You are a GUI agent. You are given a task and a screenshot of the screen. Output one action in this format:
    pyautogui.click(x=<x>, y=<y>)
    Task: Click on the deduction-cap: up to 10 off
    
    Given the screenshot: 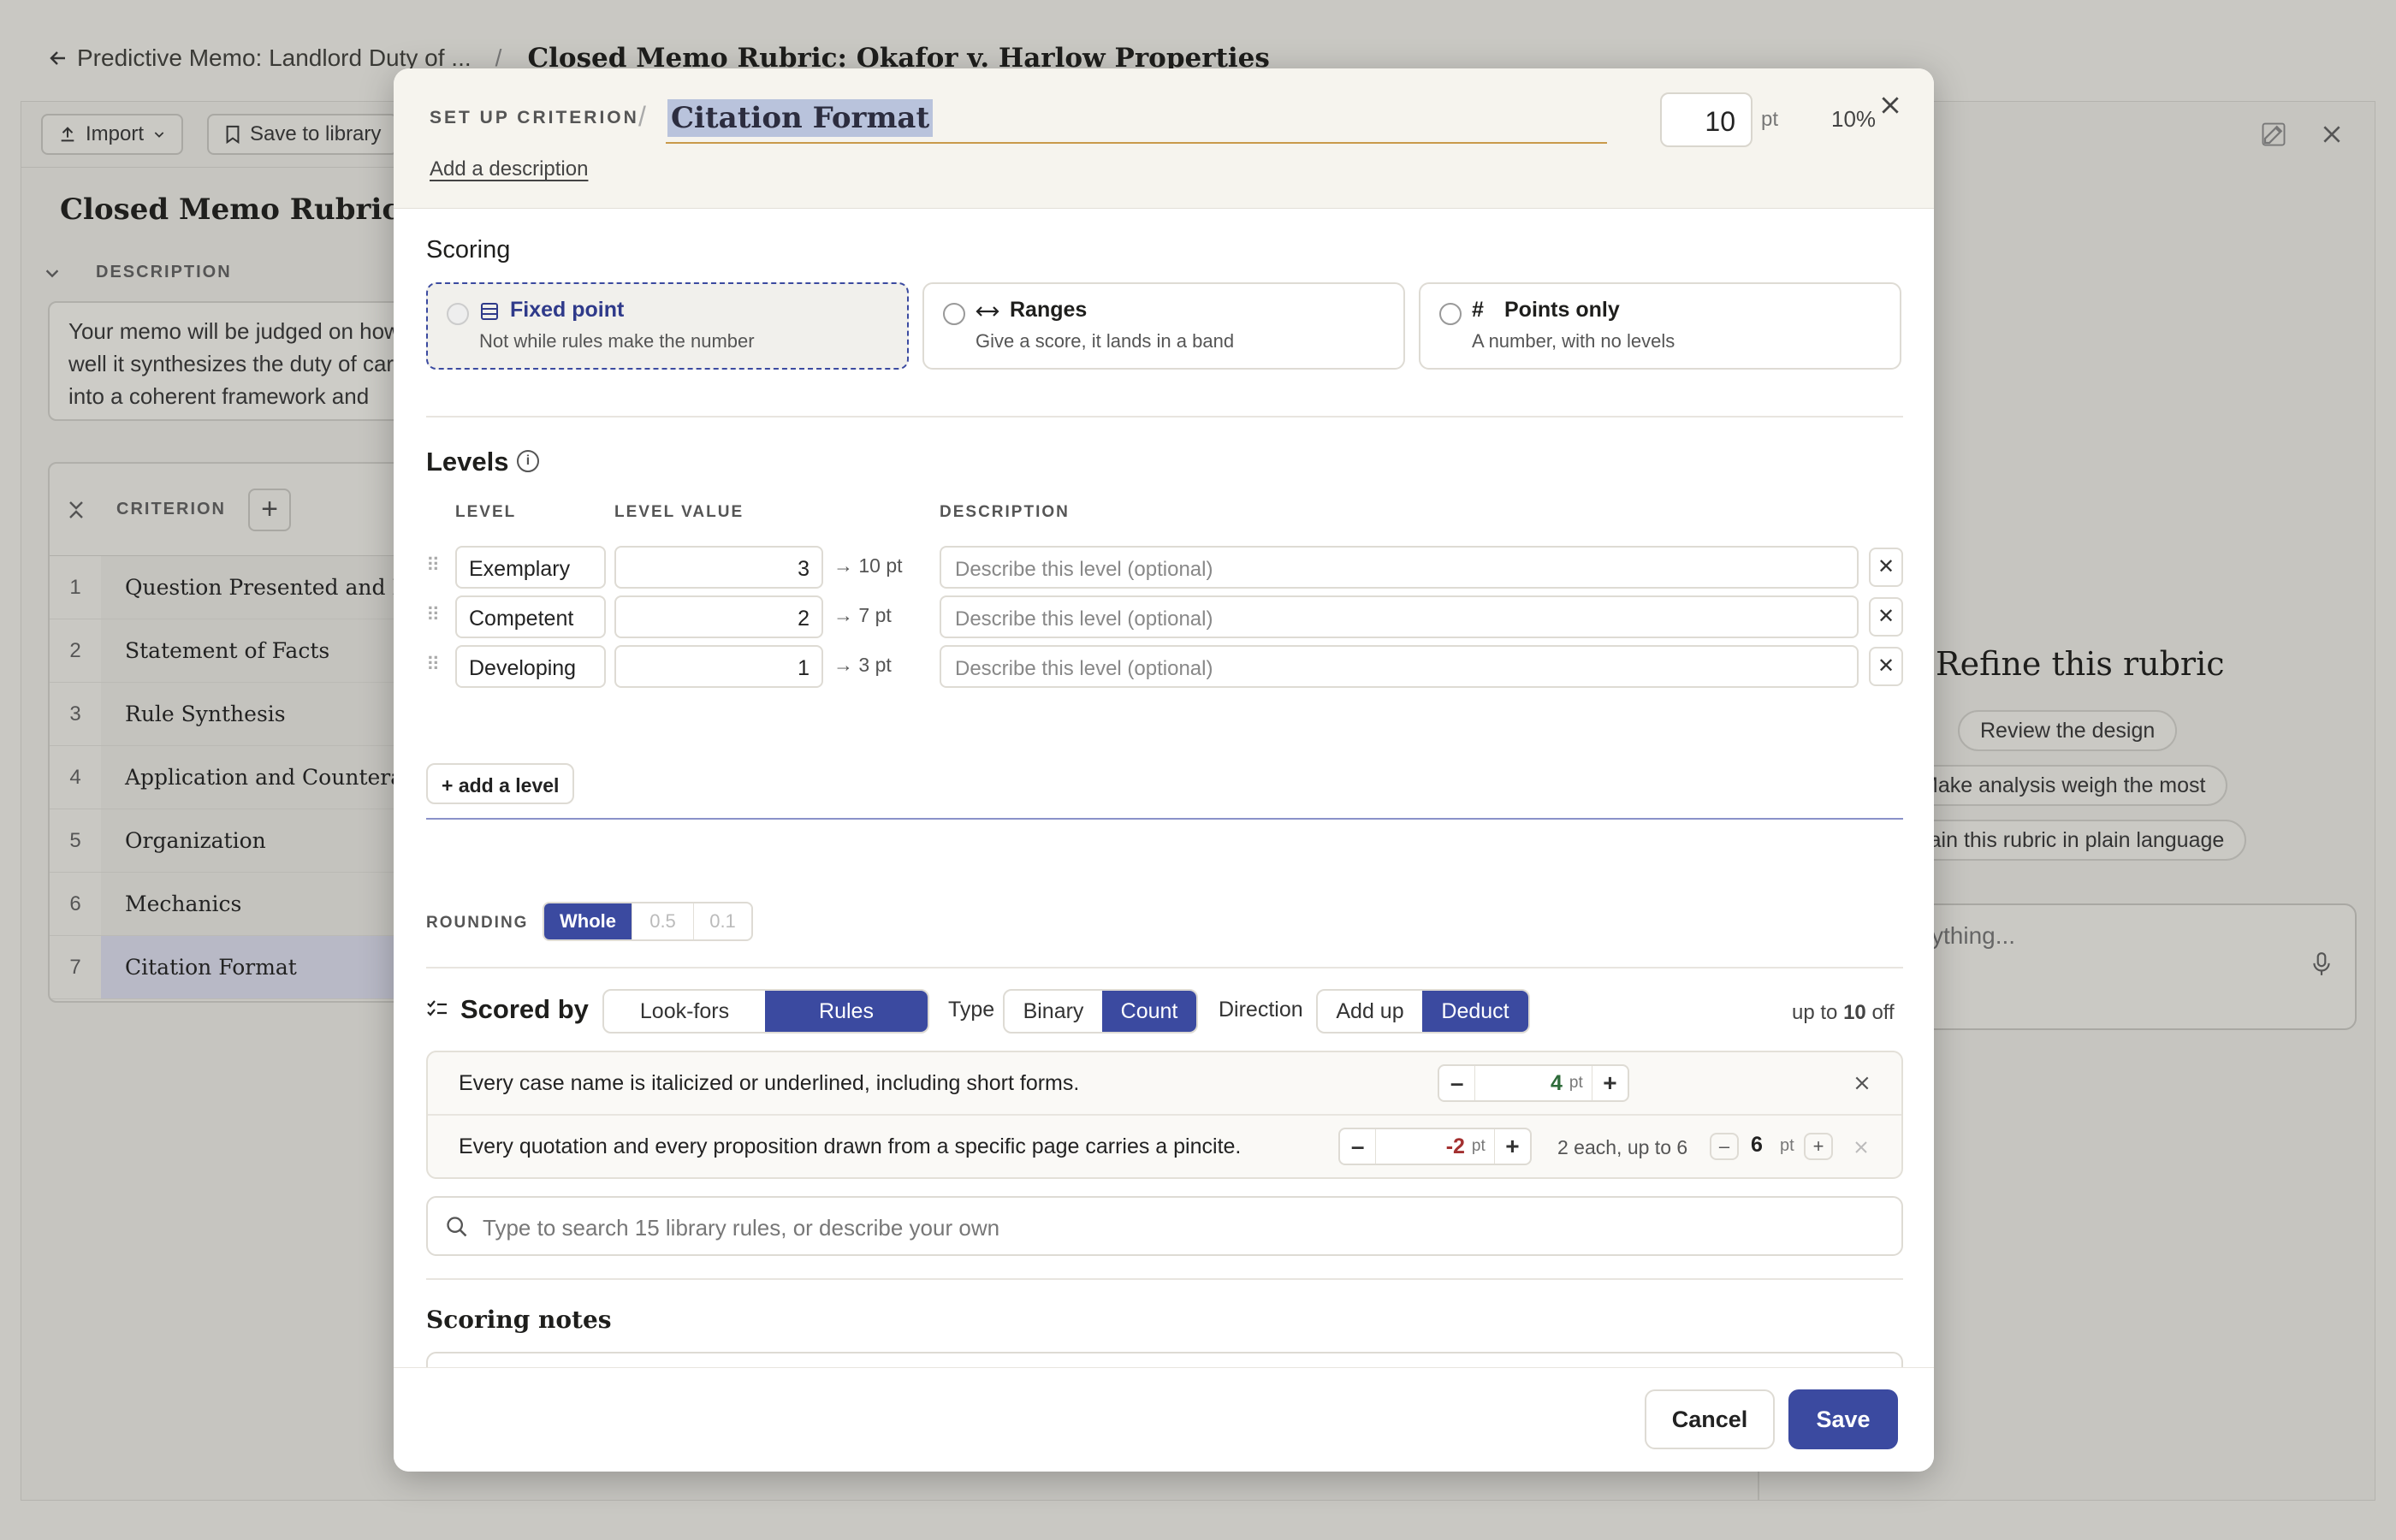 What is the action you would take?
    pyautogui.click(x=1843, y=1013)
    